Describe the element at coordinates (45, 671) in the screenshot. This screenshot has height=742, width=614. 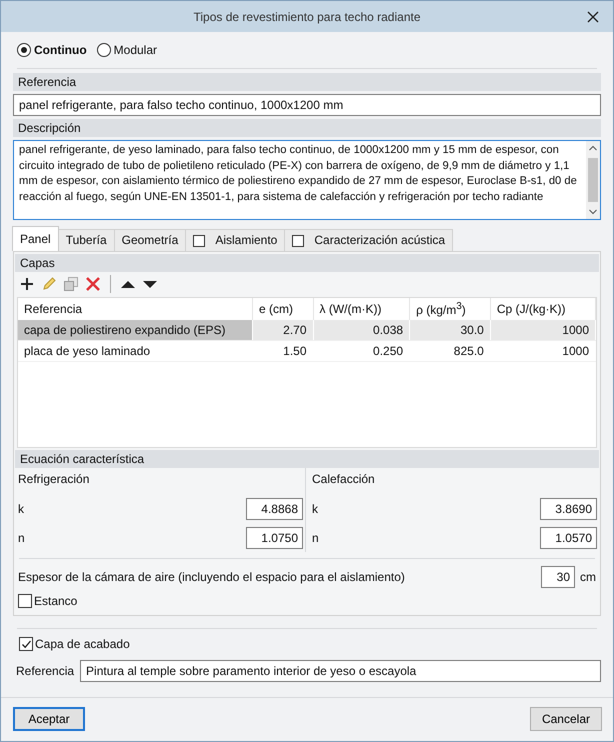
I see `field-label: Referencia` at that location.